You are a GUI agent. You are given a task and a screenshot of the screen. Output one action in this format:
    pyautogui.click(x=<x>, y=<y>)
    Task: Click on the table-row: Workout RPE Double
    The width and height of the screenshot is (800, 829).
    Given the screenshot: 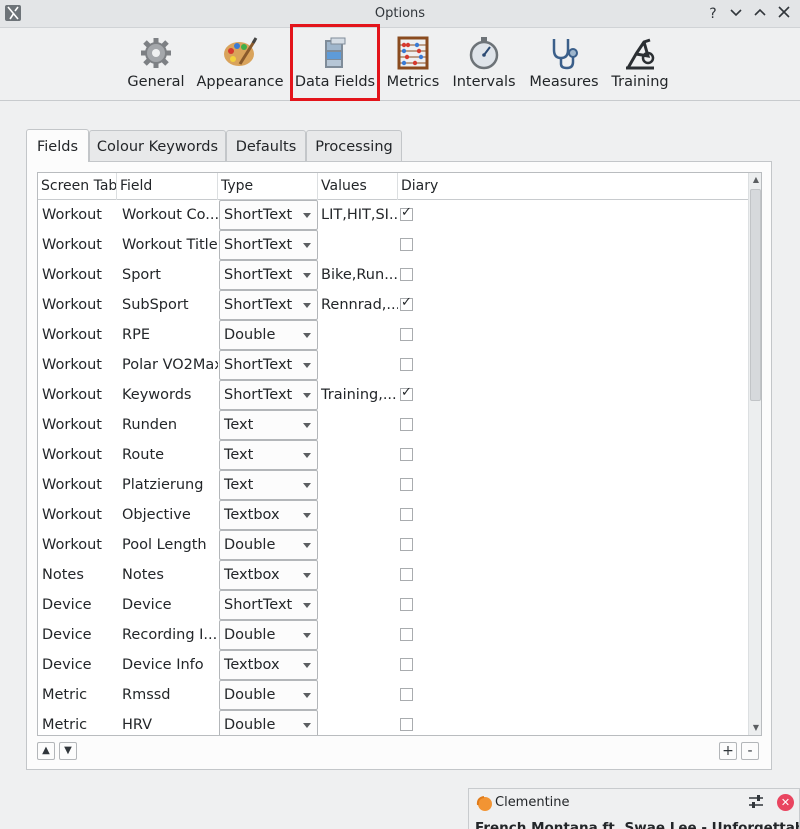 What is the action you would take?
    pyautogui.click(x=393, y=335)
    